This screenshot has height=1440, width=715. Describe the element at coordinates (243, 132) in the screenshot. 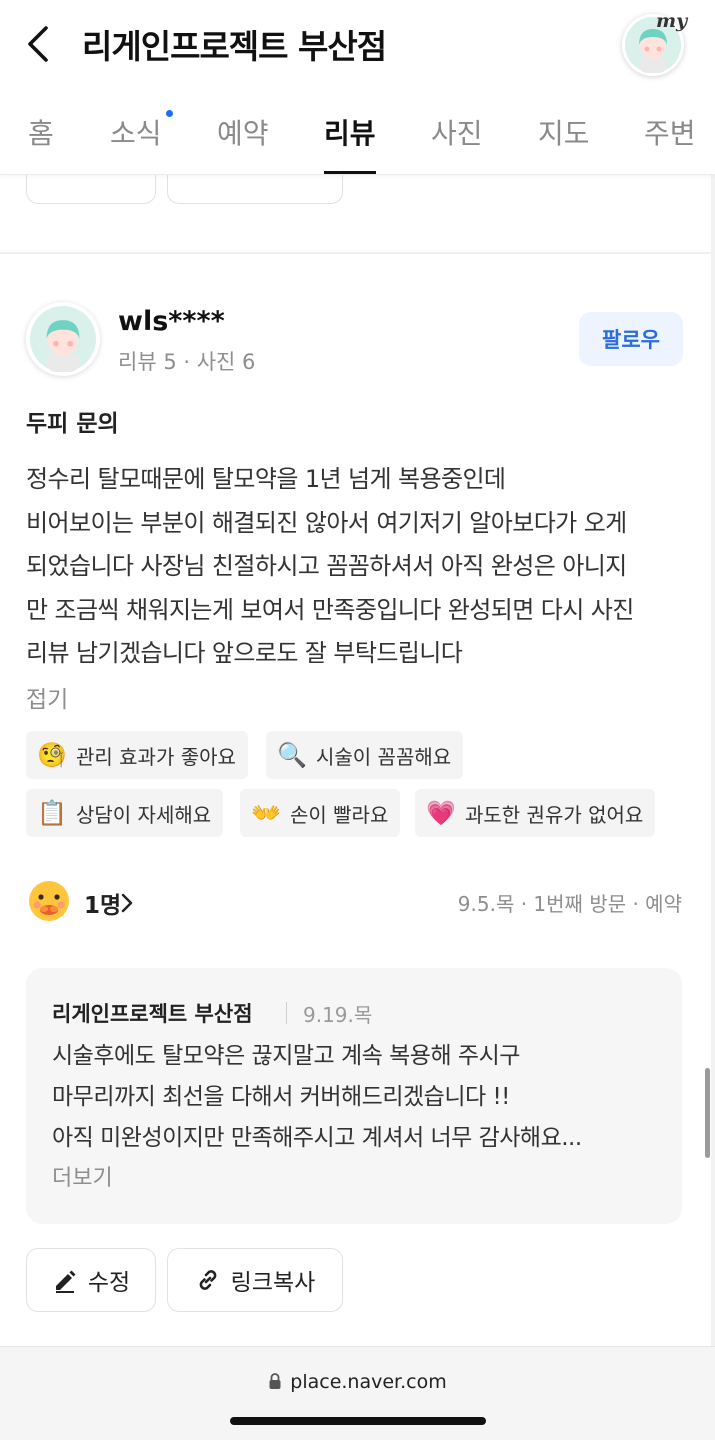

I see `tab-booking: 예약` at that location.